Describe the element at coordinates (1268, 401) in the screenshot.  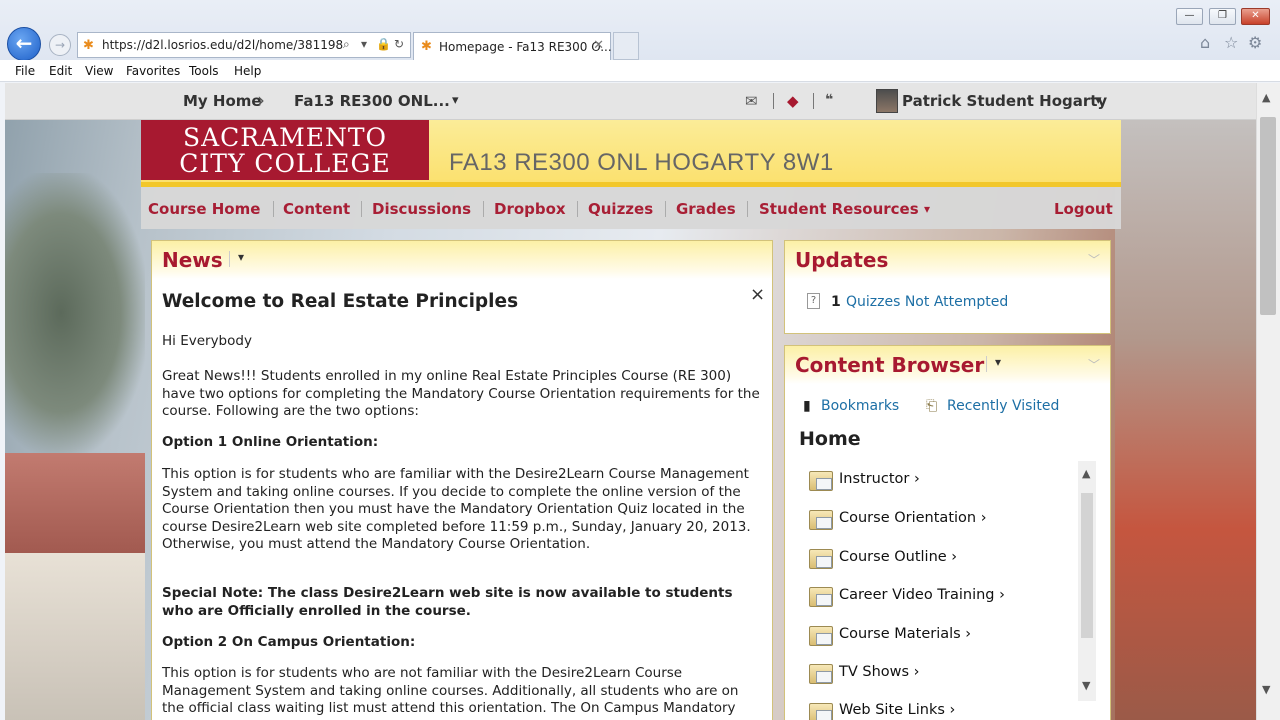
I see `page-scrollbar: ▲ ▼` at that location.